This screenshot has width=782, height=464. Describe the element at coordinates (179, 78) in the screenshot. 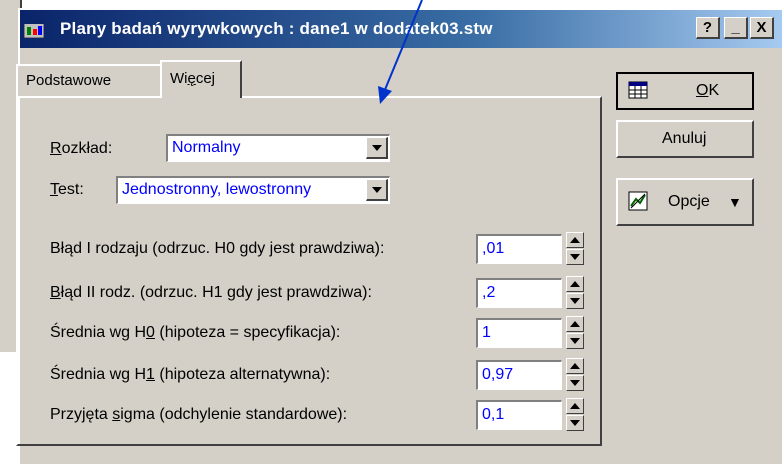

I see `tab-label: Wi` at that location.